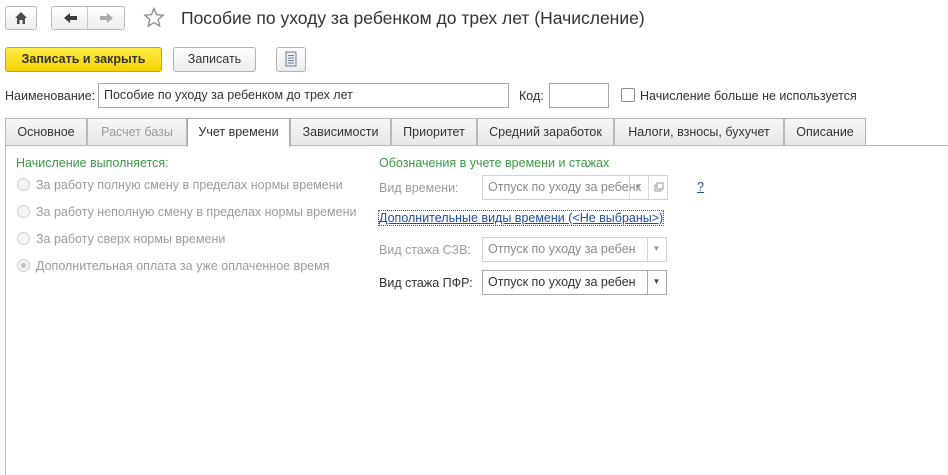 This screenshot has width=948, height=475. I want to click on szv-field: Отпуск по уходу за ребен ▼, so click(574, 249).